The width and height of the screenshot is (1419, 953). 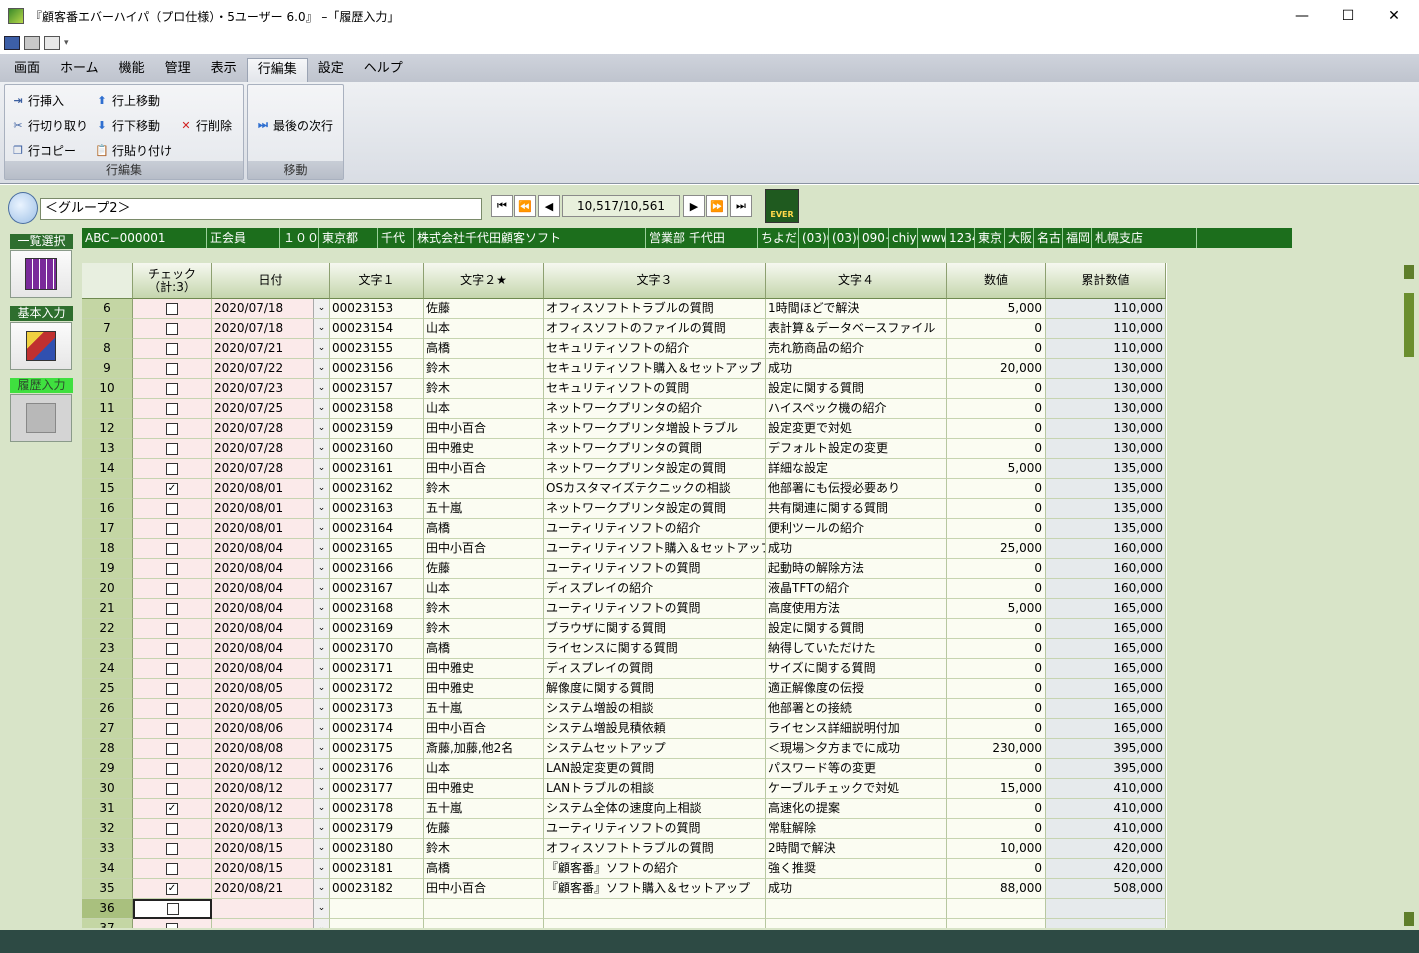 I want to click on text2-cell: 佐藤, so click(x=484, y=309).